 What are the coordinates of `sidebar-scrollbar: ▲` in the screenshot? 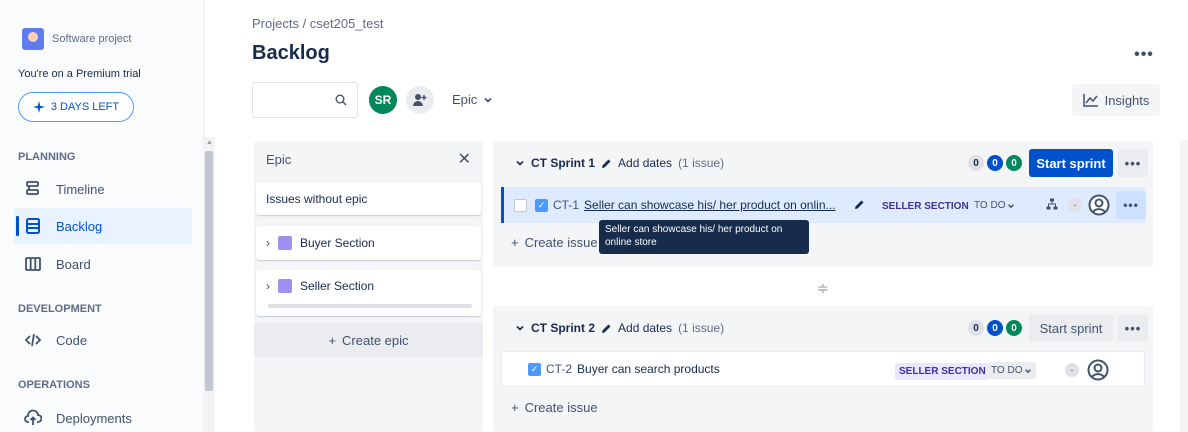 It's located at (209, 284).